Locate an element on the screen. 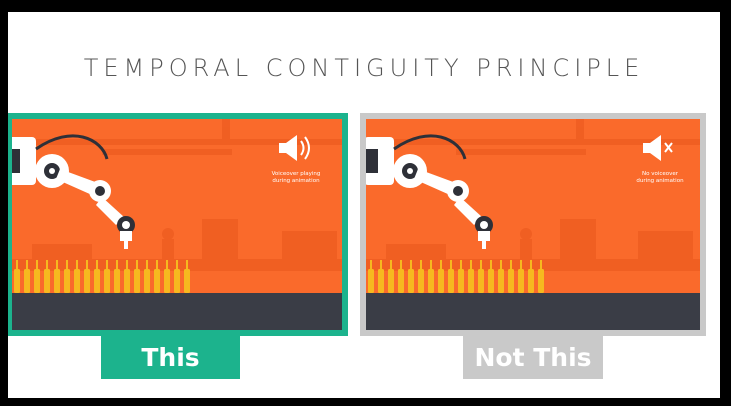  slide-title: TEMPORAL CONTIGUITY PRINCIPLE is located at coordinates (364, 68).